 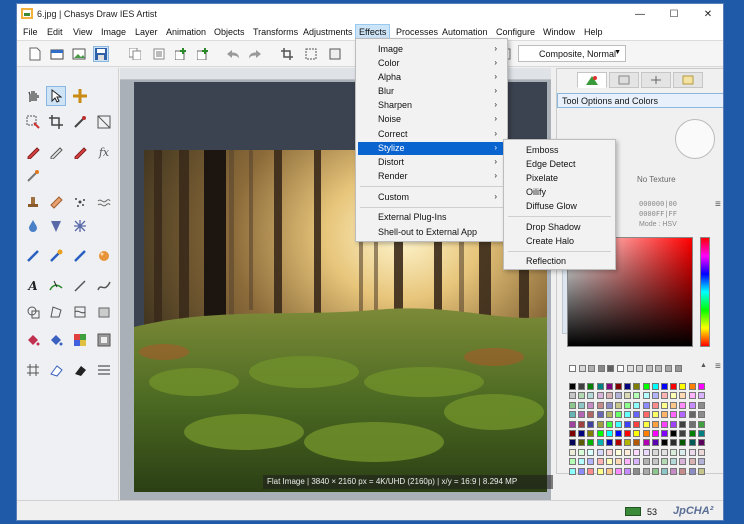 I want to click on tab-navigator, so click(x=656, y=80).